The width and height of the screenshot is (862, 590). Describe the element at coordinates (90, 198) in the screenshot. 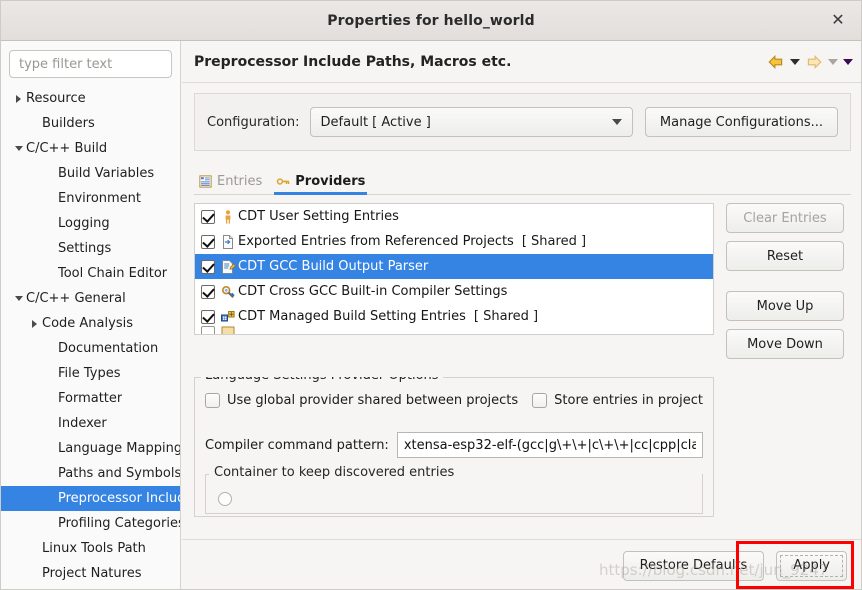

I see `sidebar-item-environment: Environment` at that location.